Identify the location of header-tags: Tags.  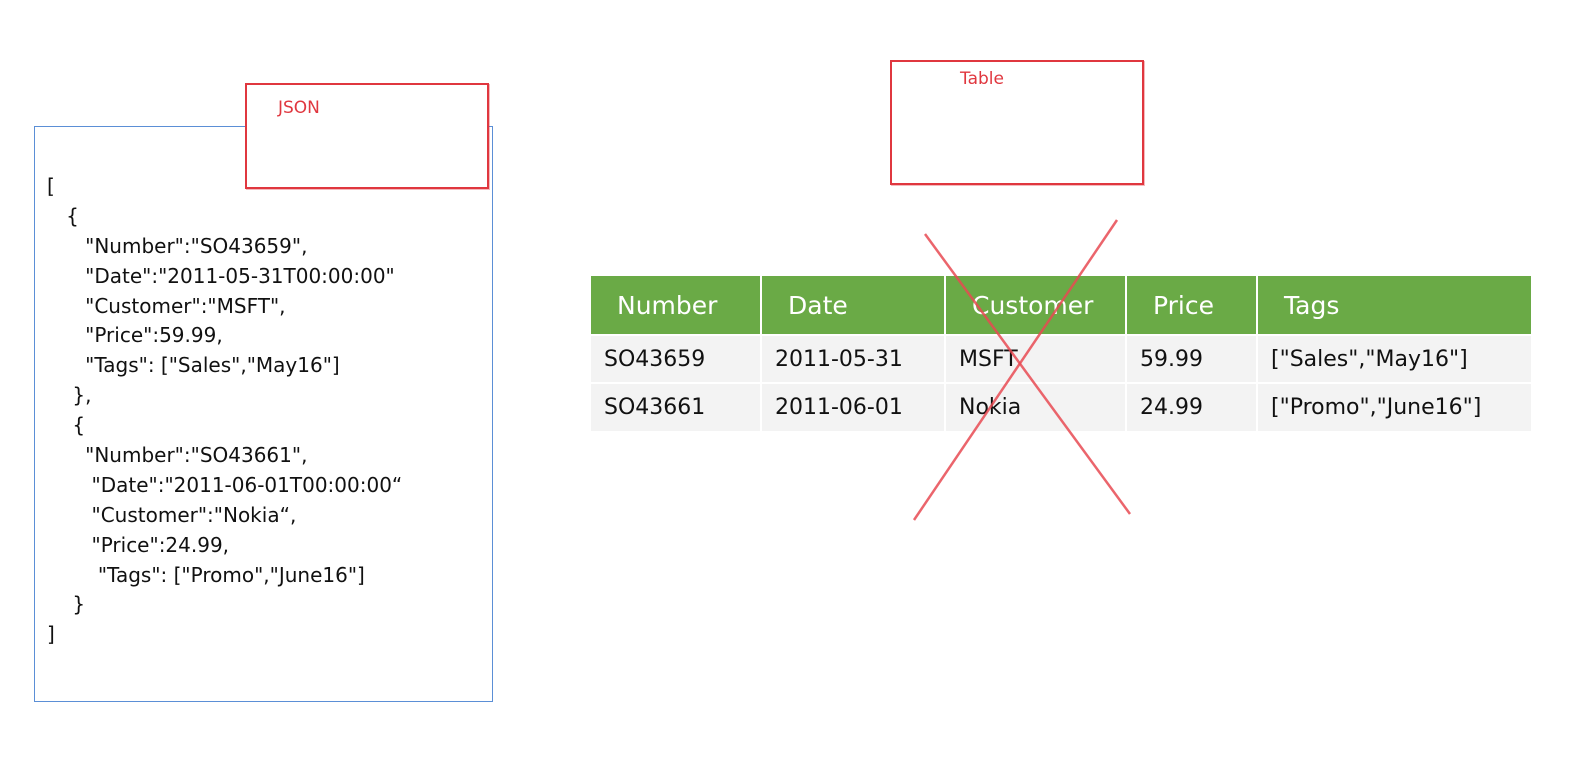
(1394, 305).